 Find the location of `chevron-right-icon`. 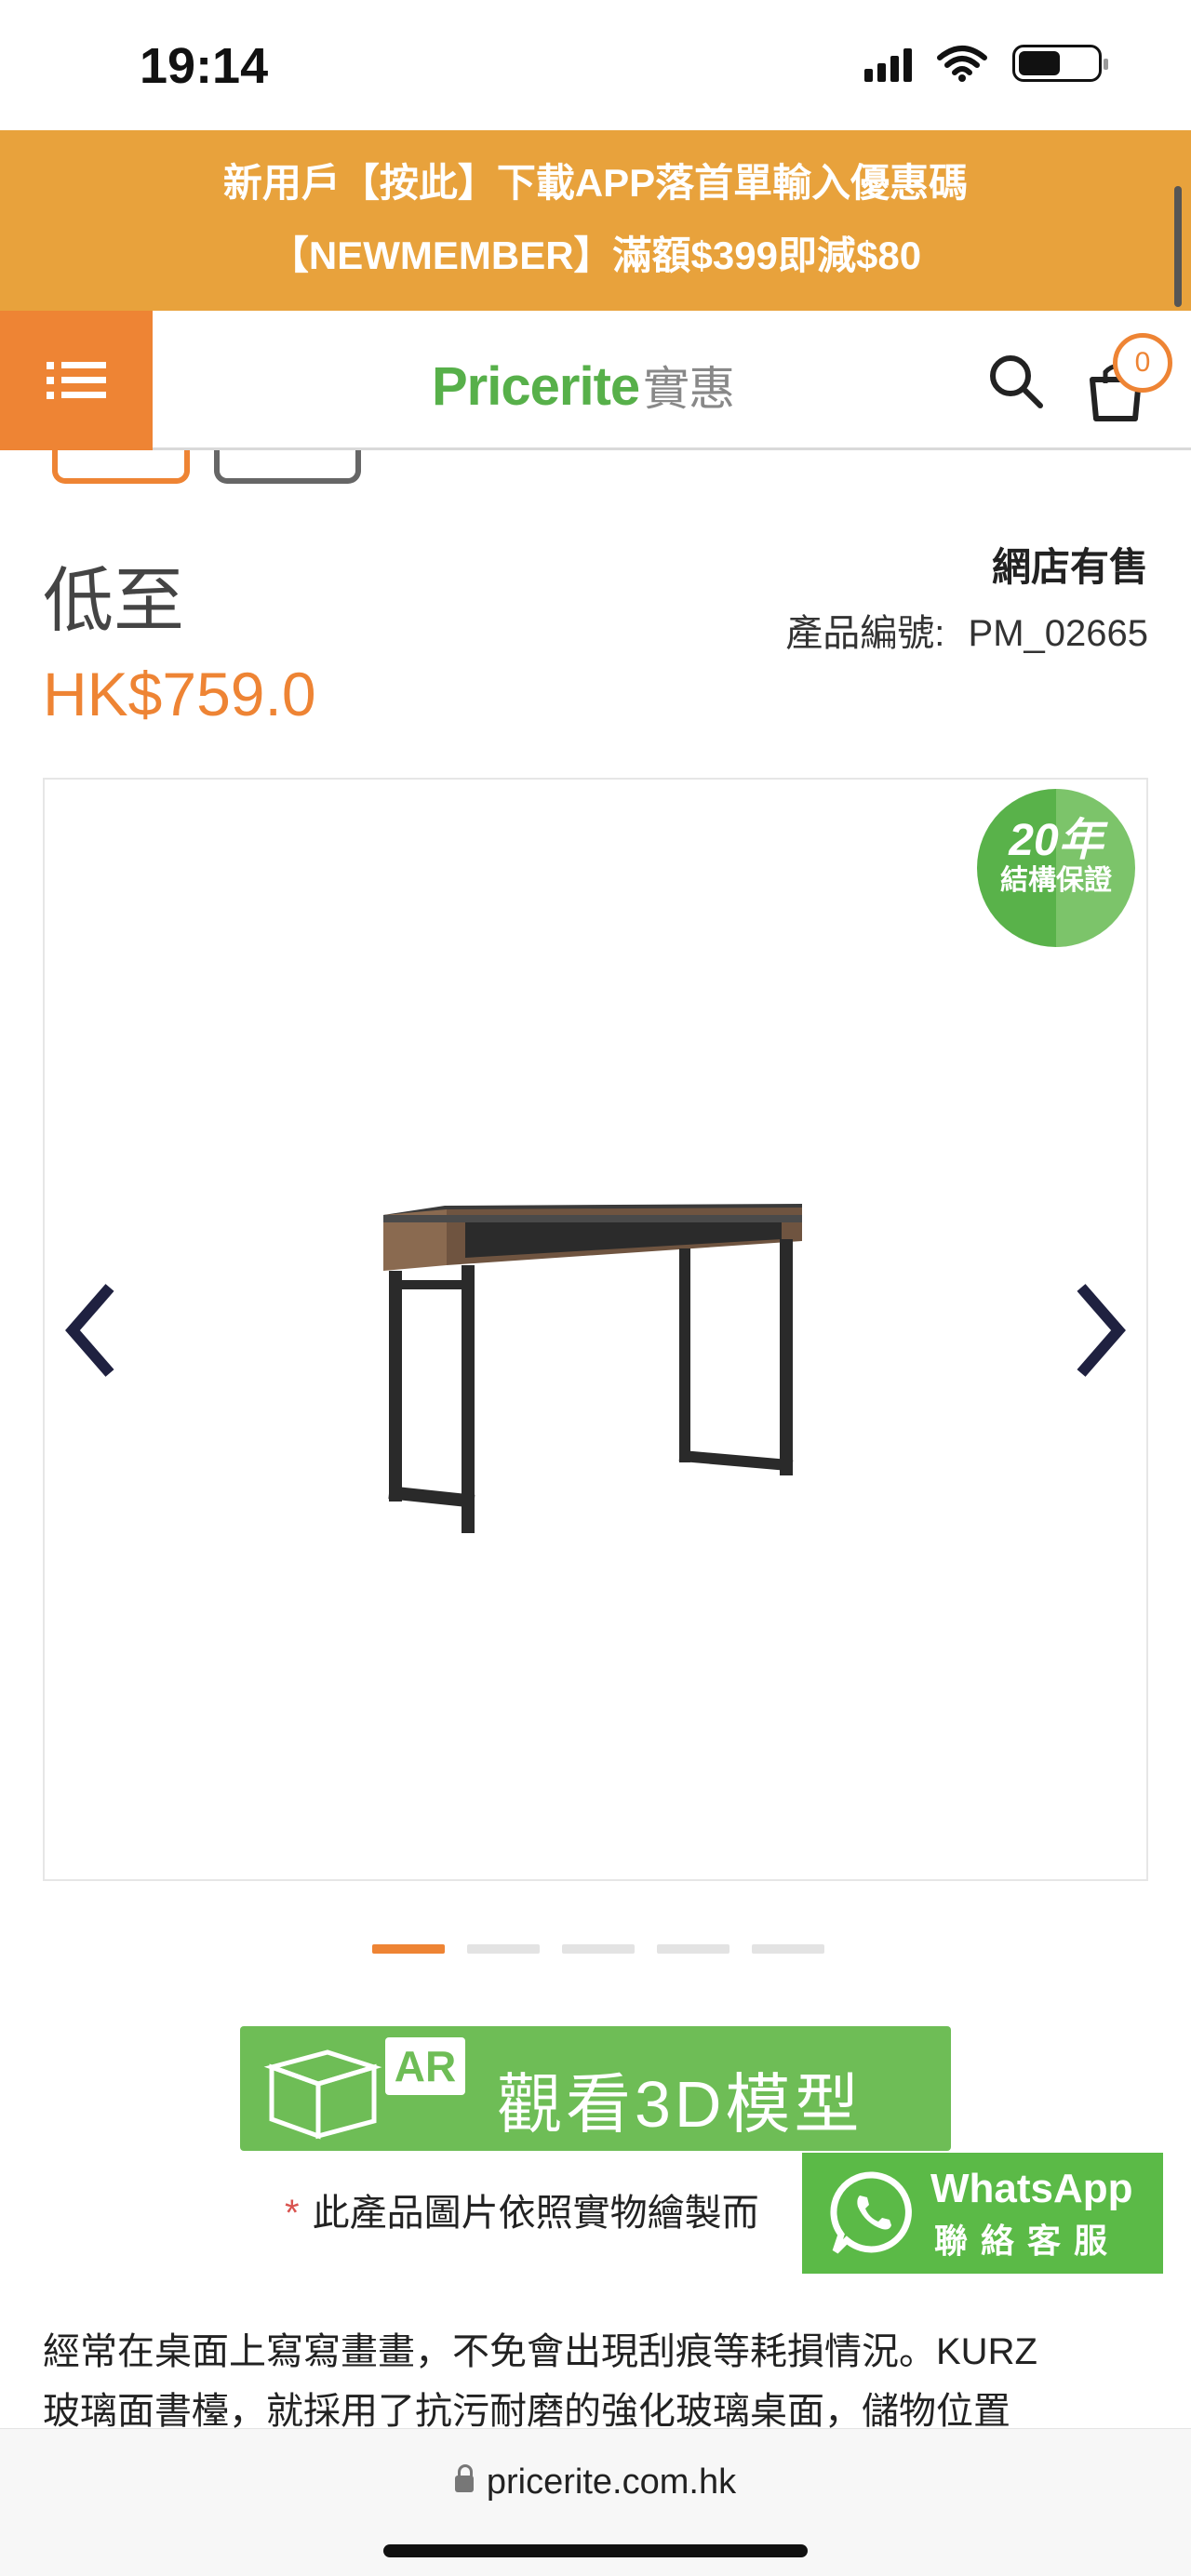

chevron-right-icon is located at coordinates (1098, 1330).